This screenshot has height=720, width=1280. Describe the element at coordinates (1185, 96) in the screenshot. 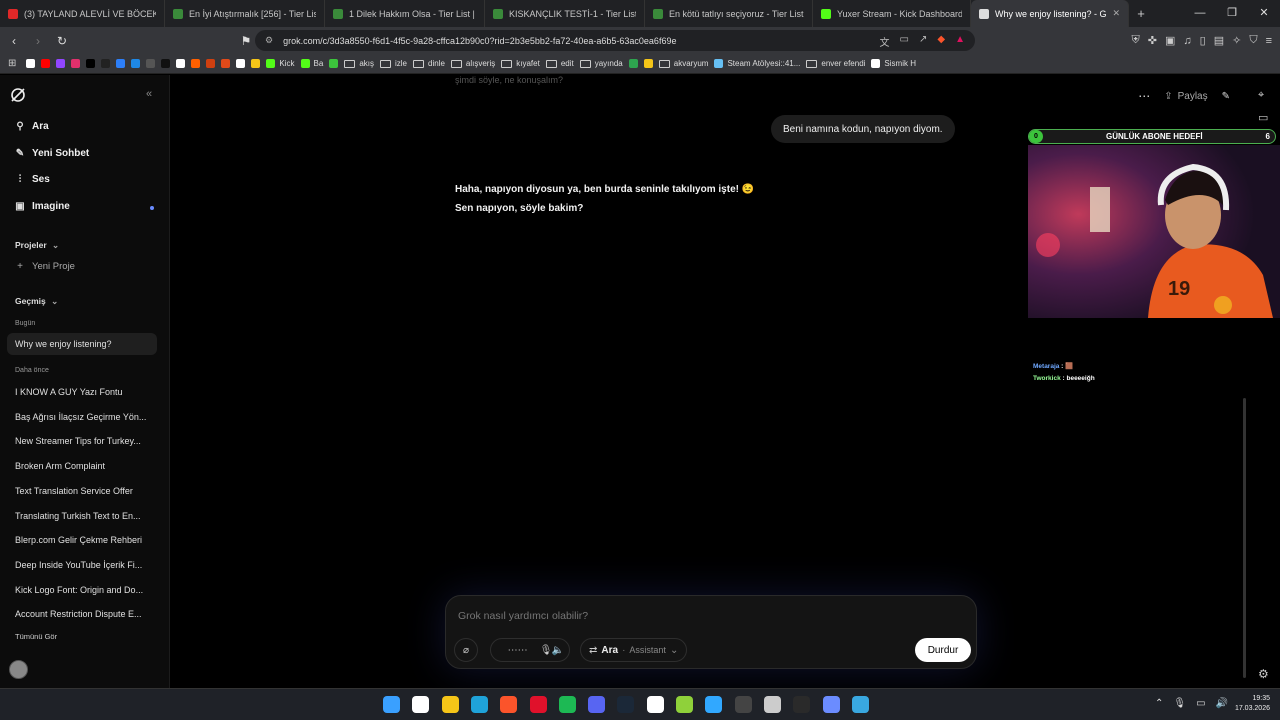

I see `share-button: ⇪ Paylaş` at that location.